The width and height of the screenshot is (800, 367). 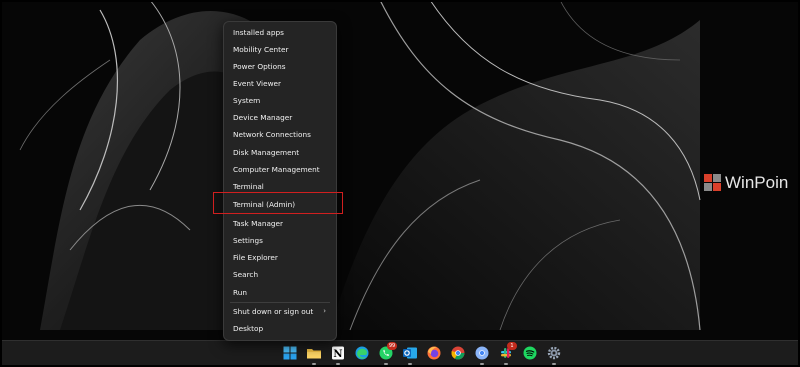 What do you see at coordinates (757, 182) in the screenshot?
I see `watermark-text: WinPoin` at bounding box center [757, 182].